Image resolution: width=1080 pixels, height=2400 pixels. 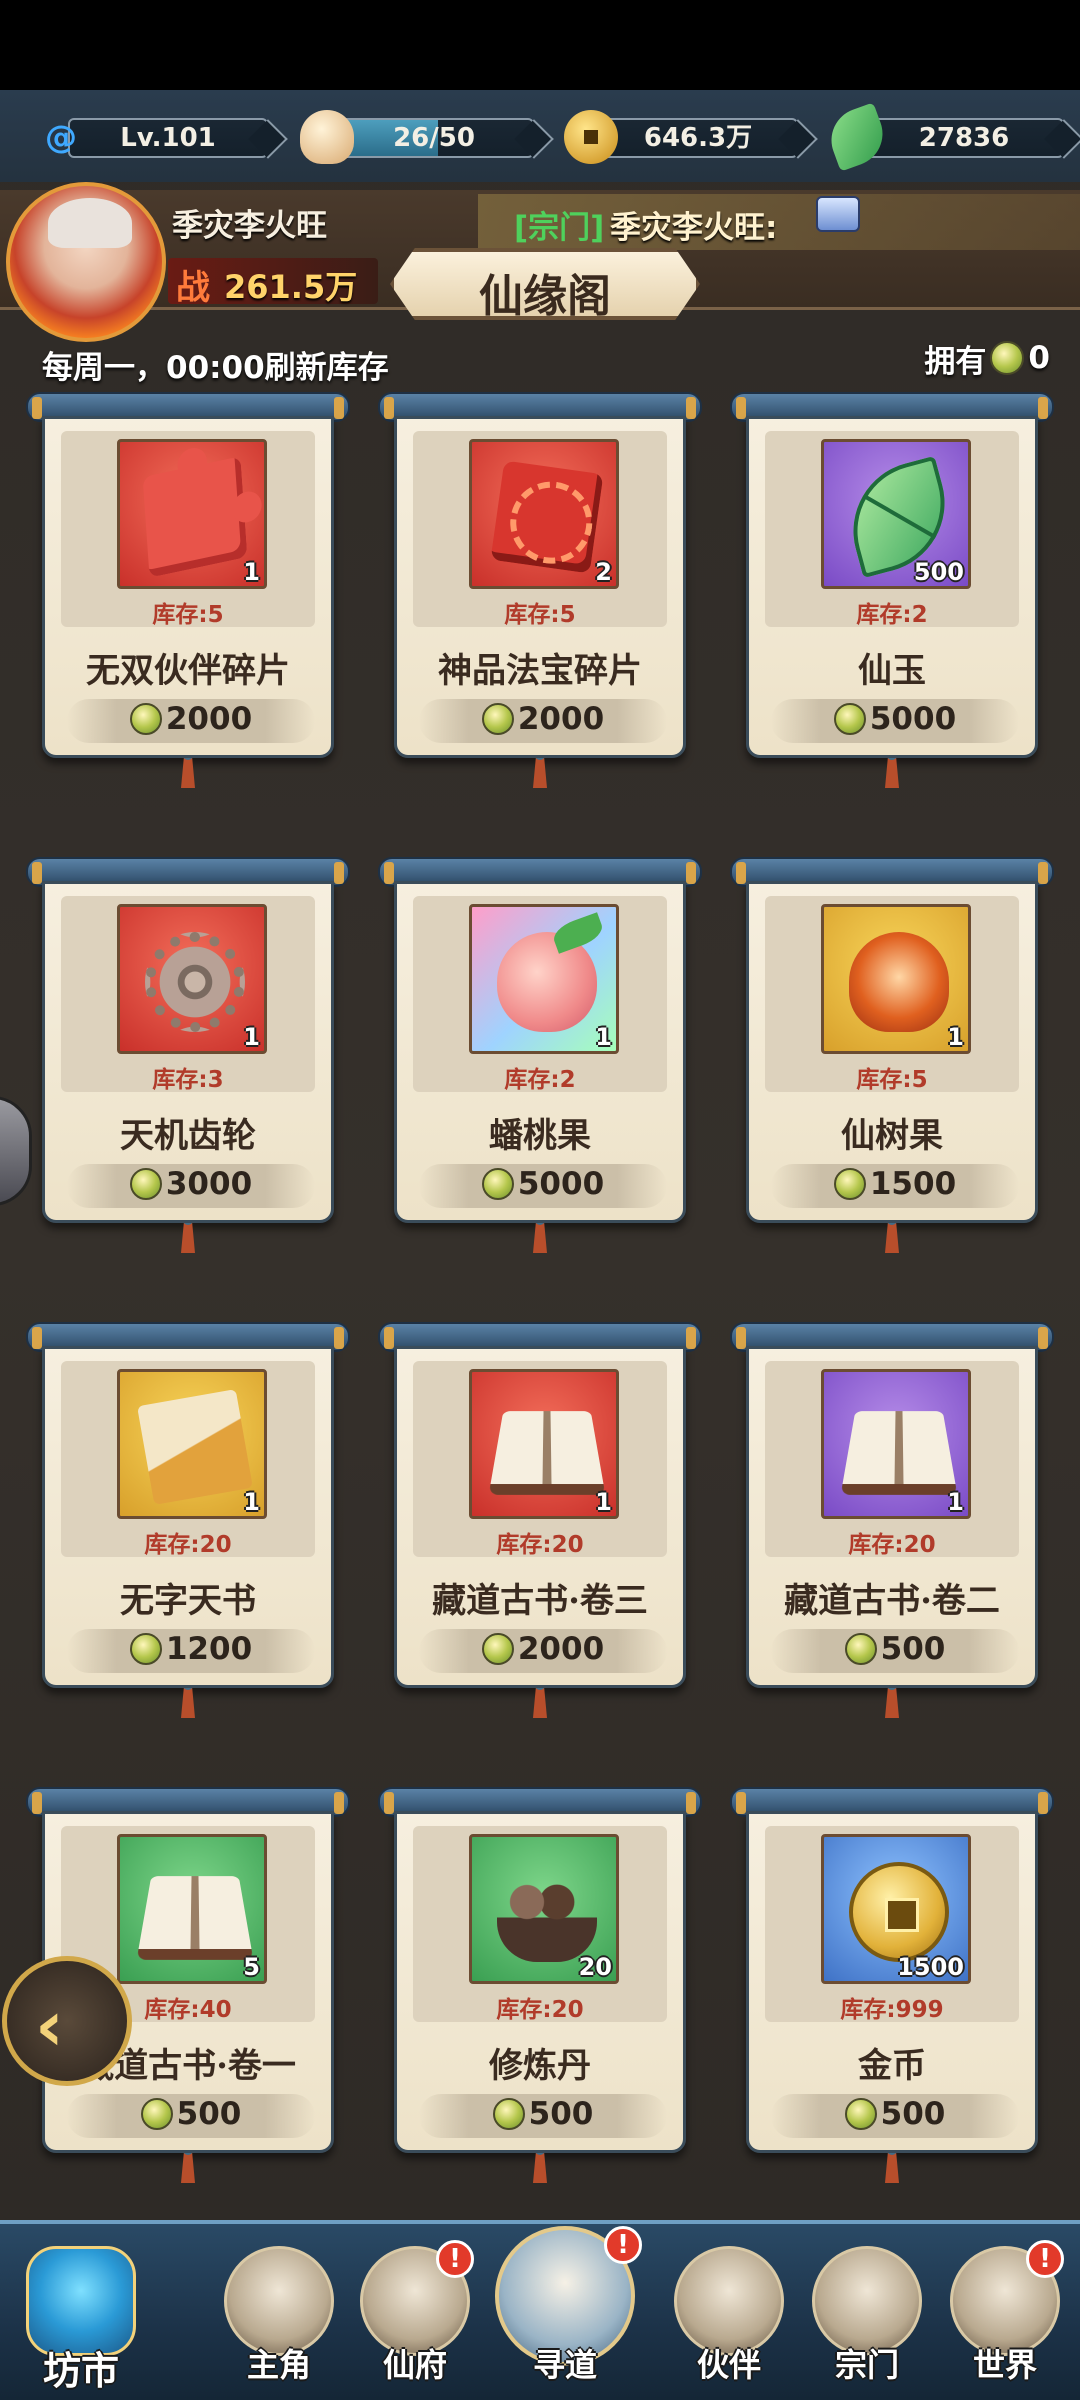 What do you see at coordinates (86, 262) in the screenshot?
I see `player-avatar` at bounding box center [86, 262].